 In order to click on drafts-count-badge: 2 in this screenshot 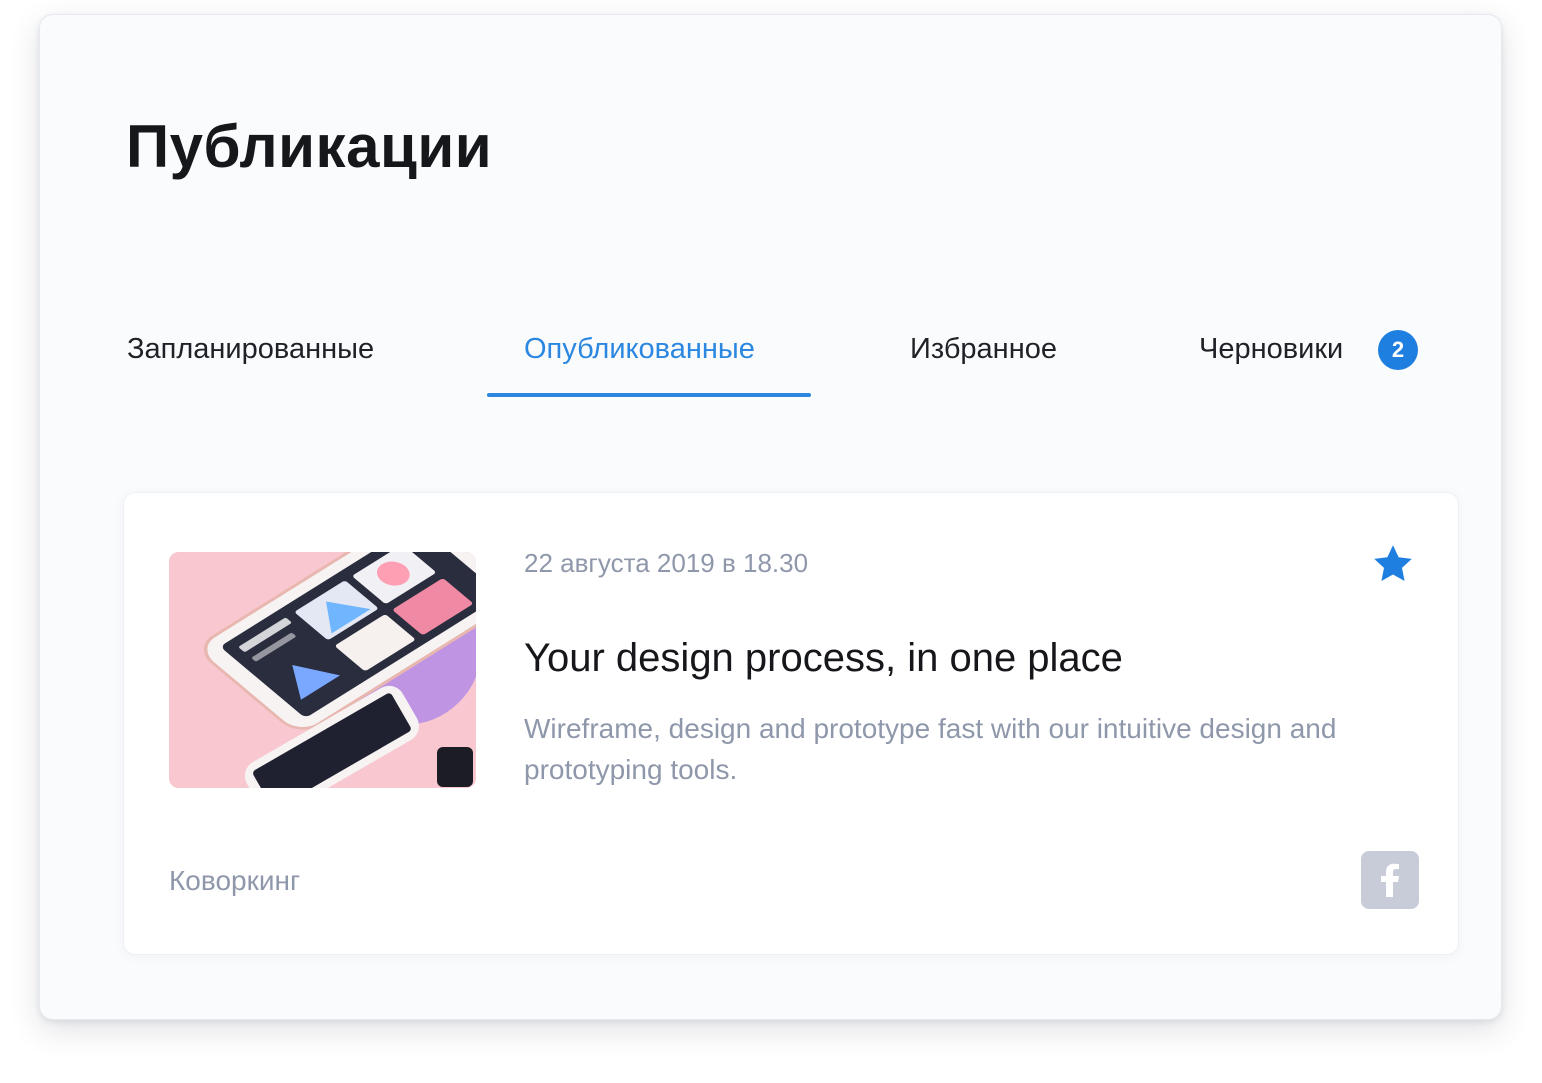, I will do `click(1398, 350)`.